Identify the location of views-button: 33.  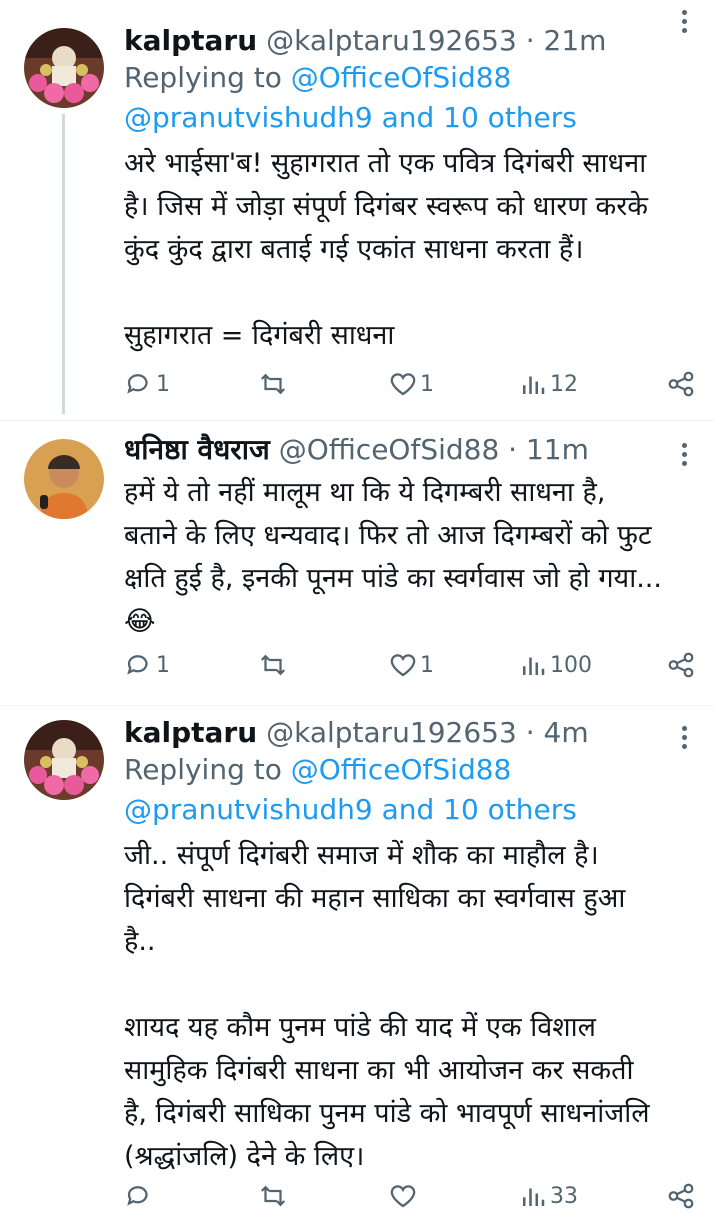
(548, 1196).